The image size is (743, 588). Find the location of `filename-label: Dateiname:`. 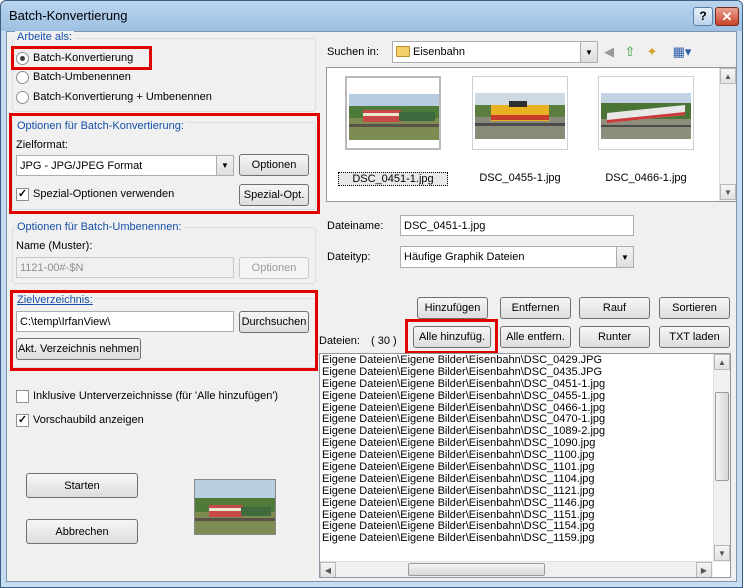

filename-label: Dateiname: is located at coordinates (355, 226).